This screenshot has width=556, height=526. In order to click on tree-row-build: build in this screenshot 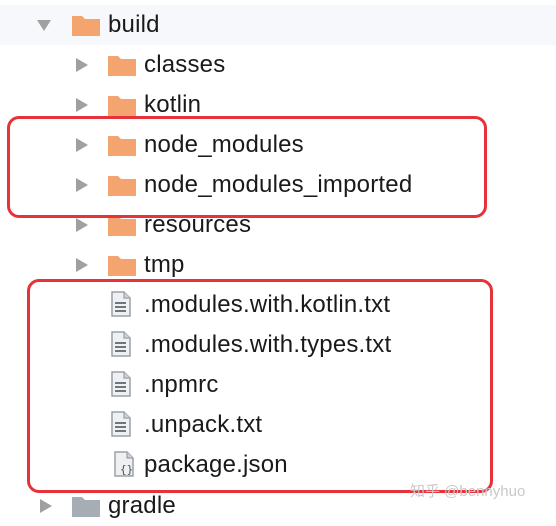, I will do `click(278, 25)`.